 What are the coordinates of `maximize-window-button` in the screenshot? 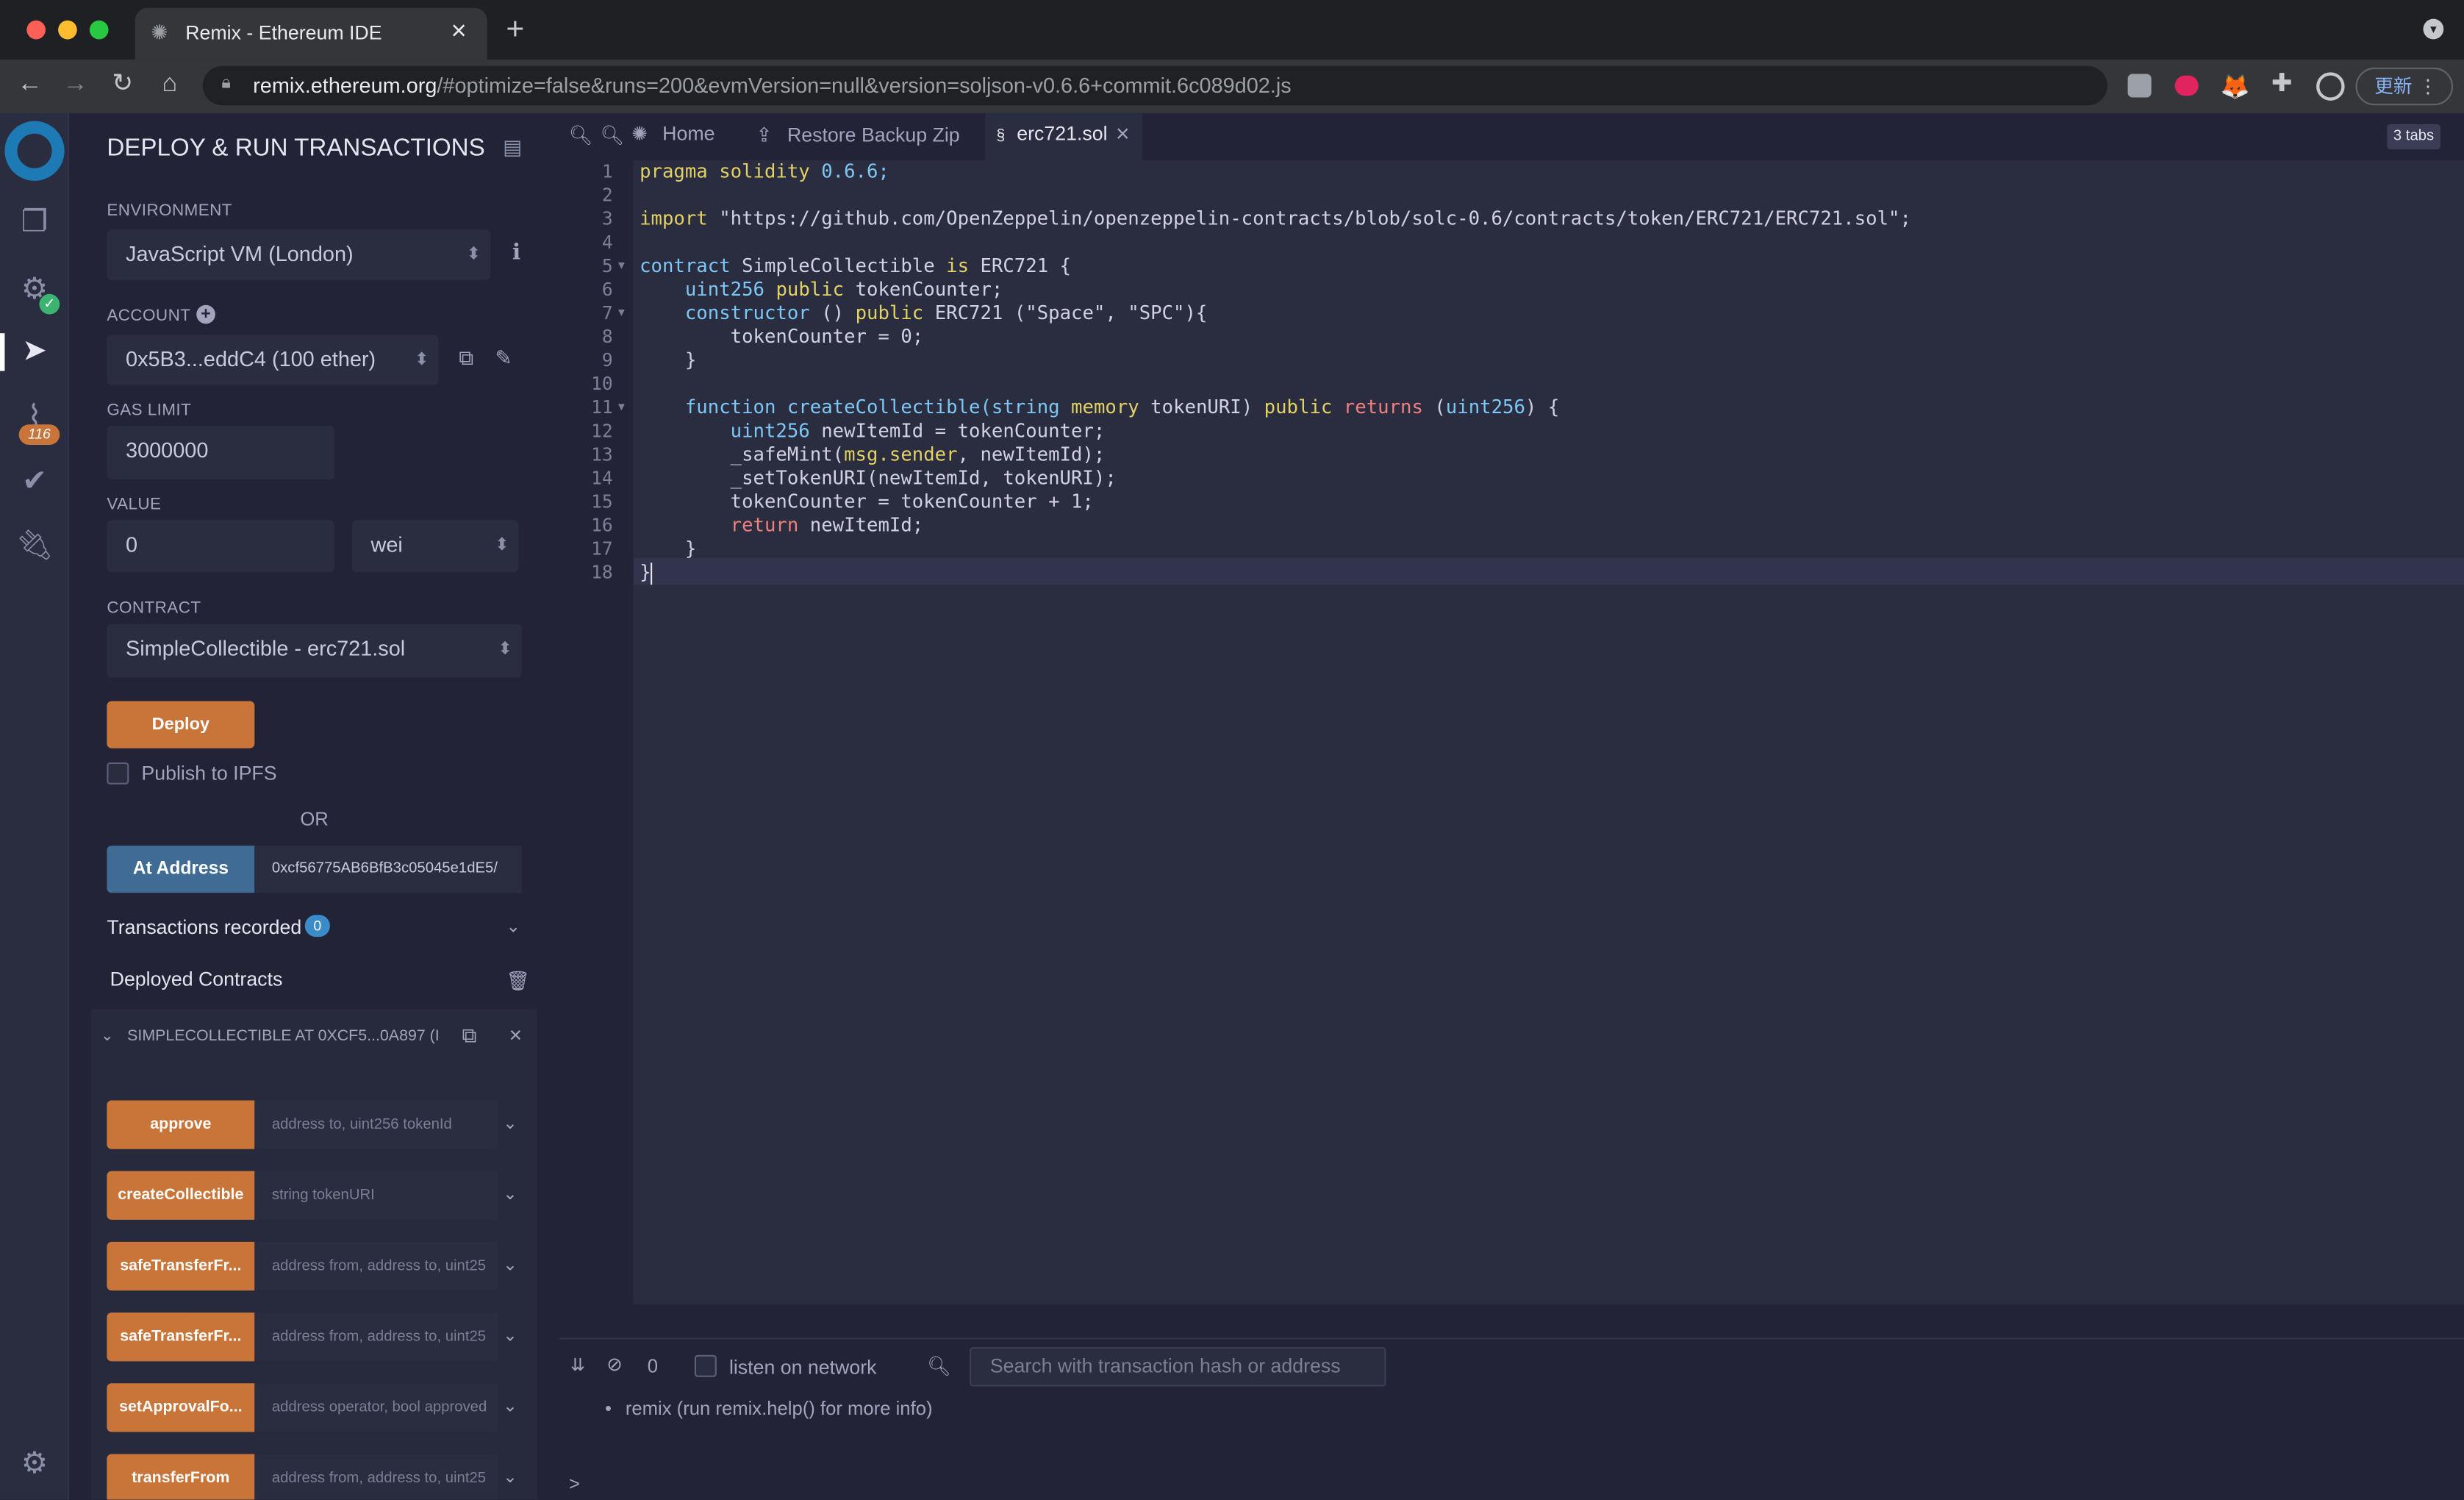 It's located at (99, 30).